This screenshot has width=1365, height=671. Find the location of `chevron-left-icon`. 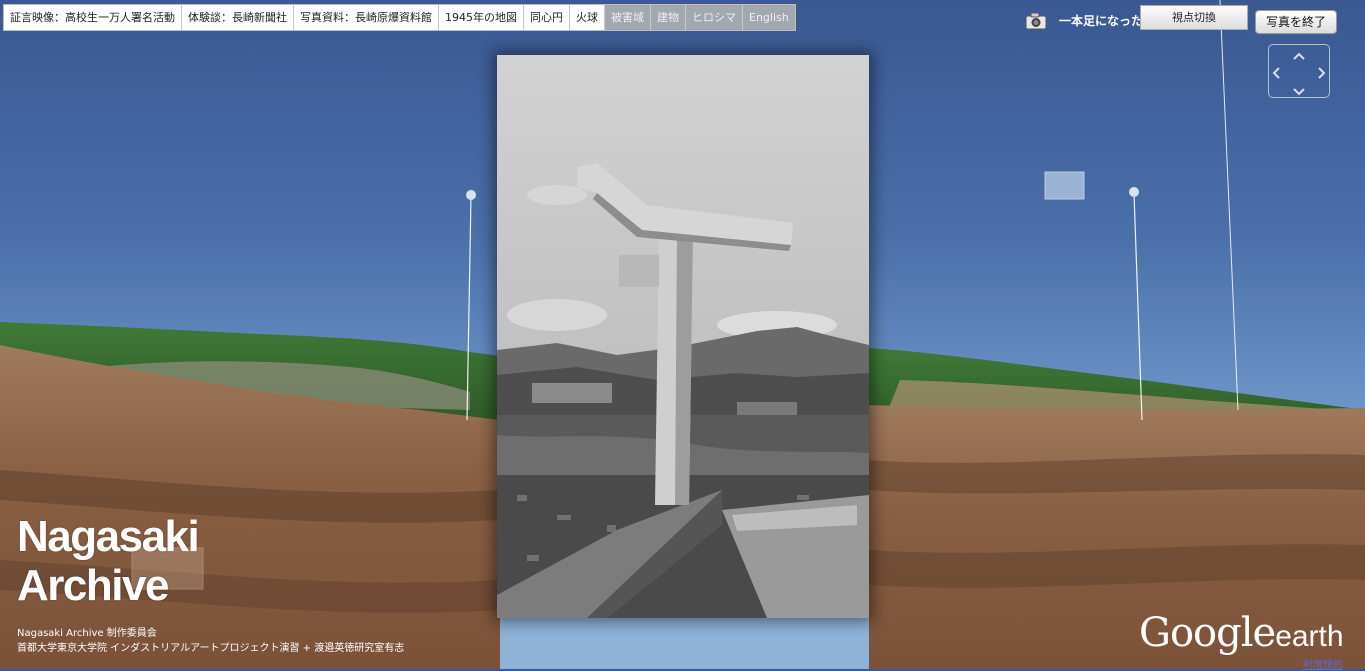

chevron-left-icon is located at coordinates (1276, 72).